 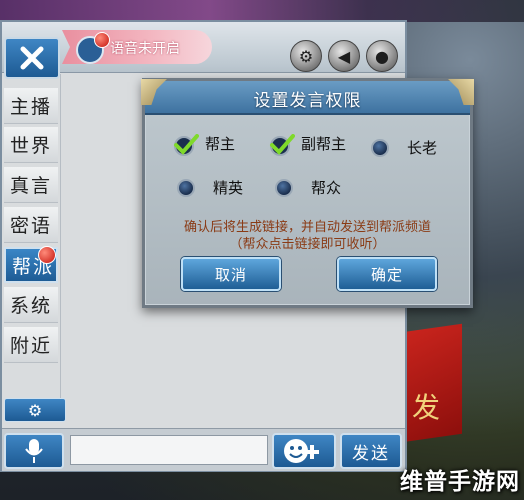 What do you see at coordinates (210, 187) in the screenshot?
I see `option-elite: 精英` at bounding box center [210, 187].